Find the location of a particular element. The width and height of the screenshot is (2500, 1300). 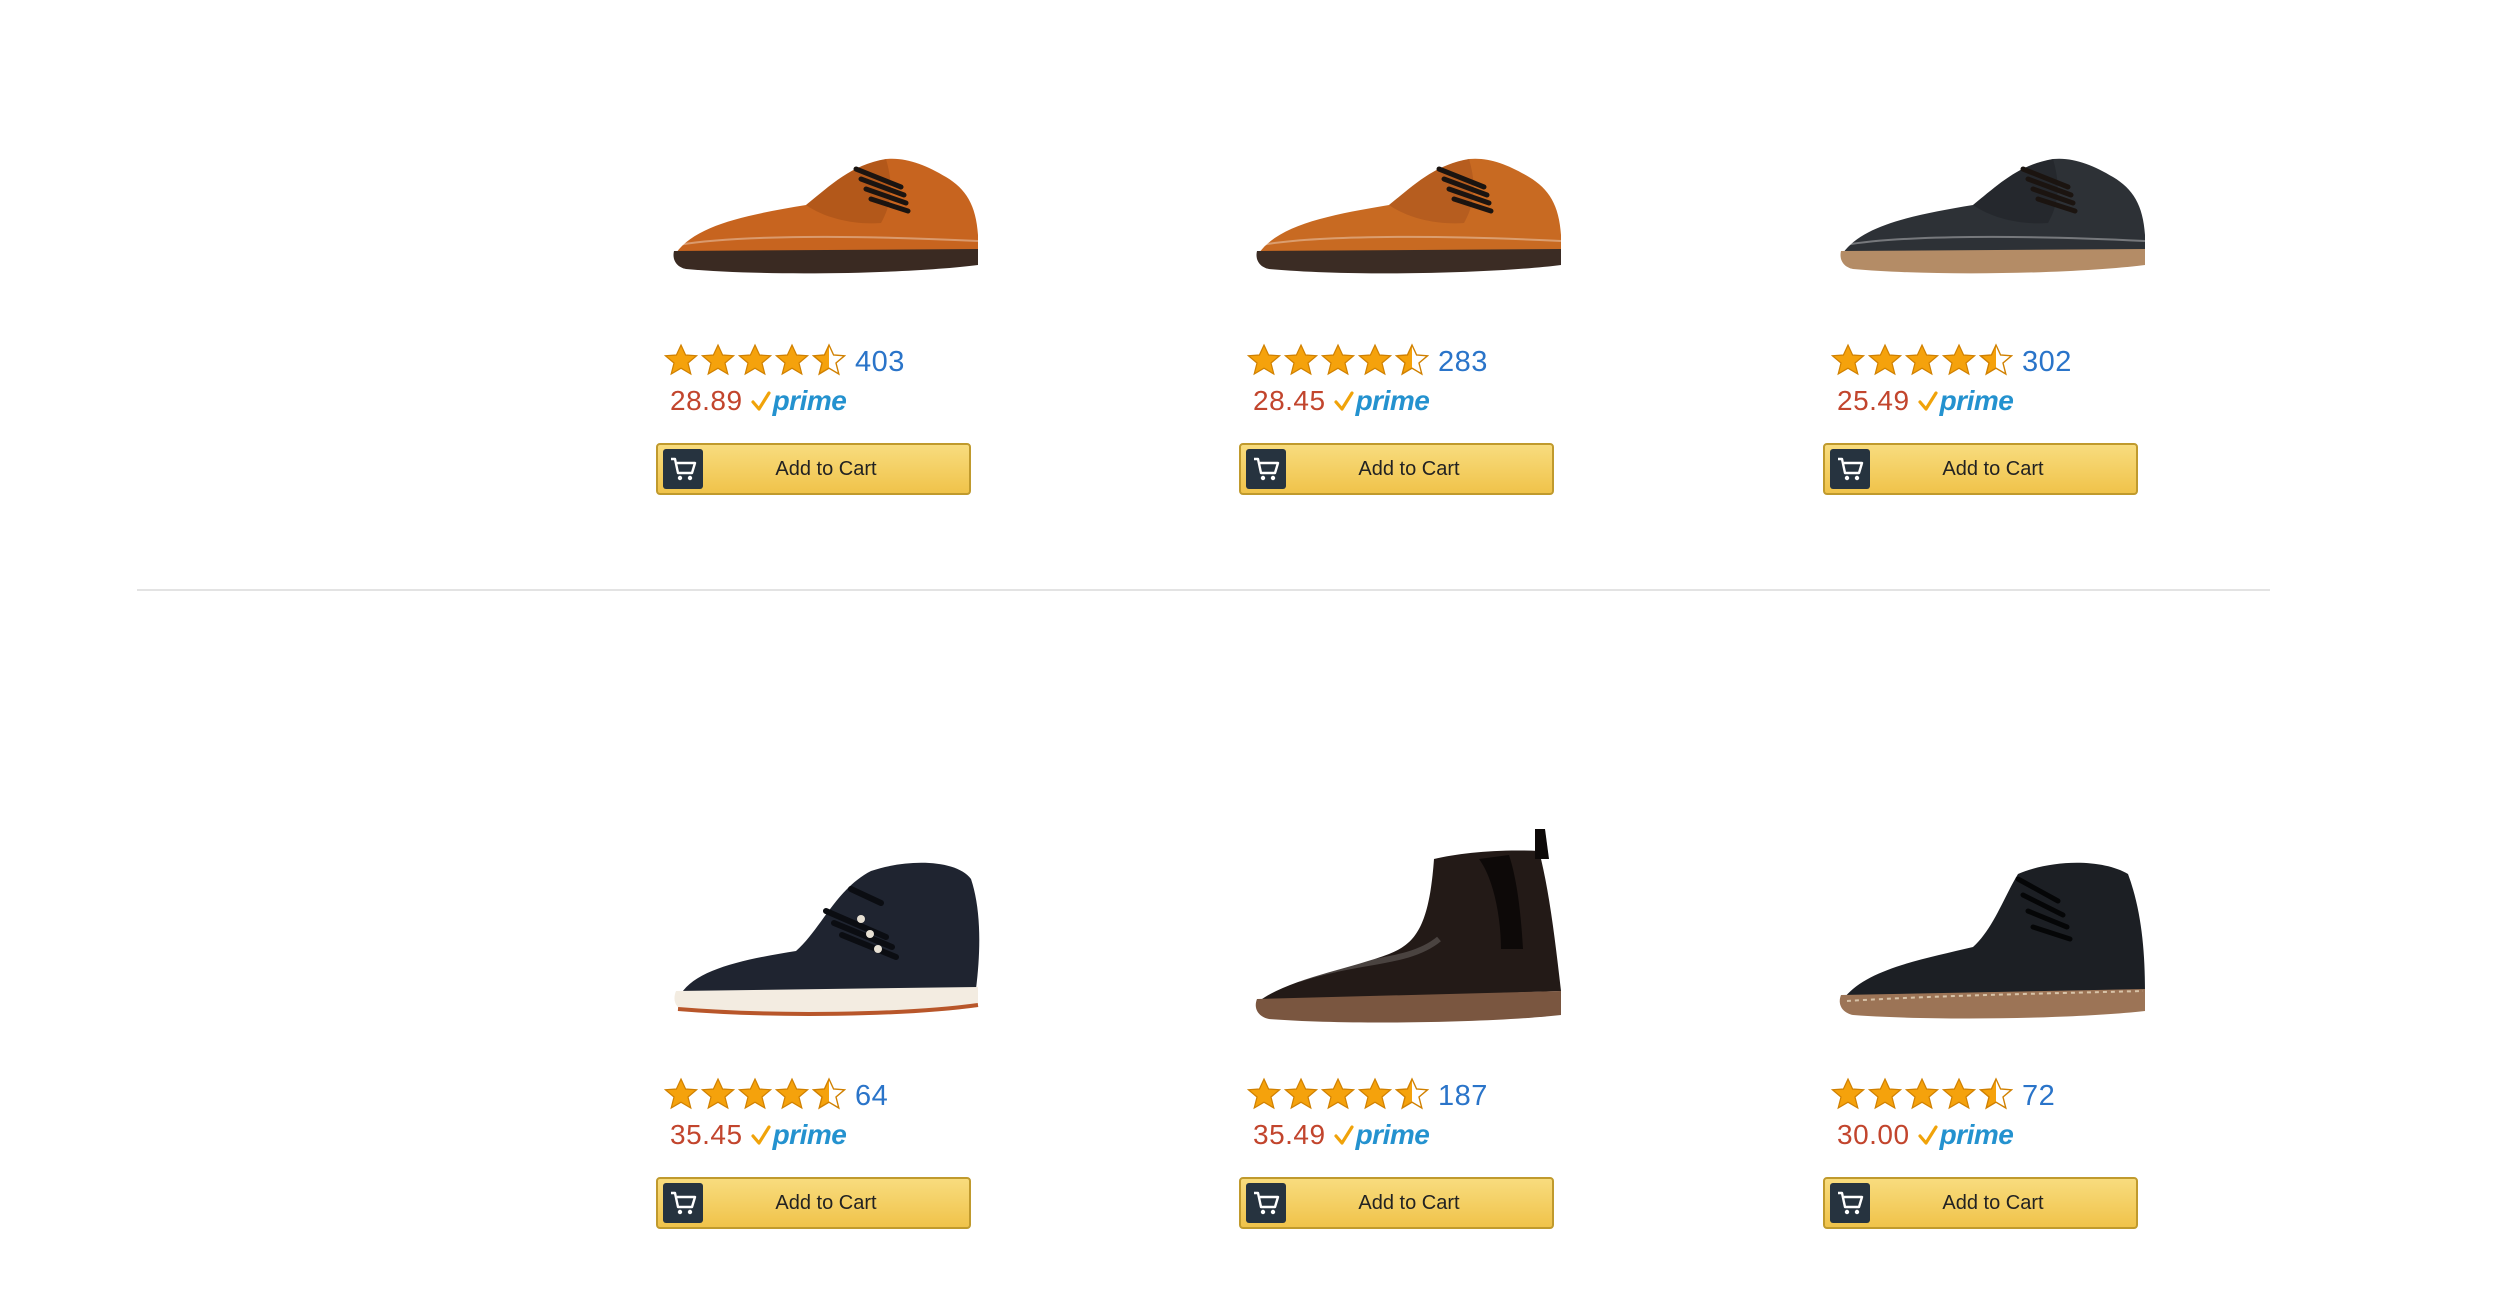

review-count-link: 403 is located at coordinates (880, 362).